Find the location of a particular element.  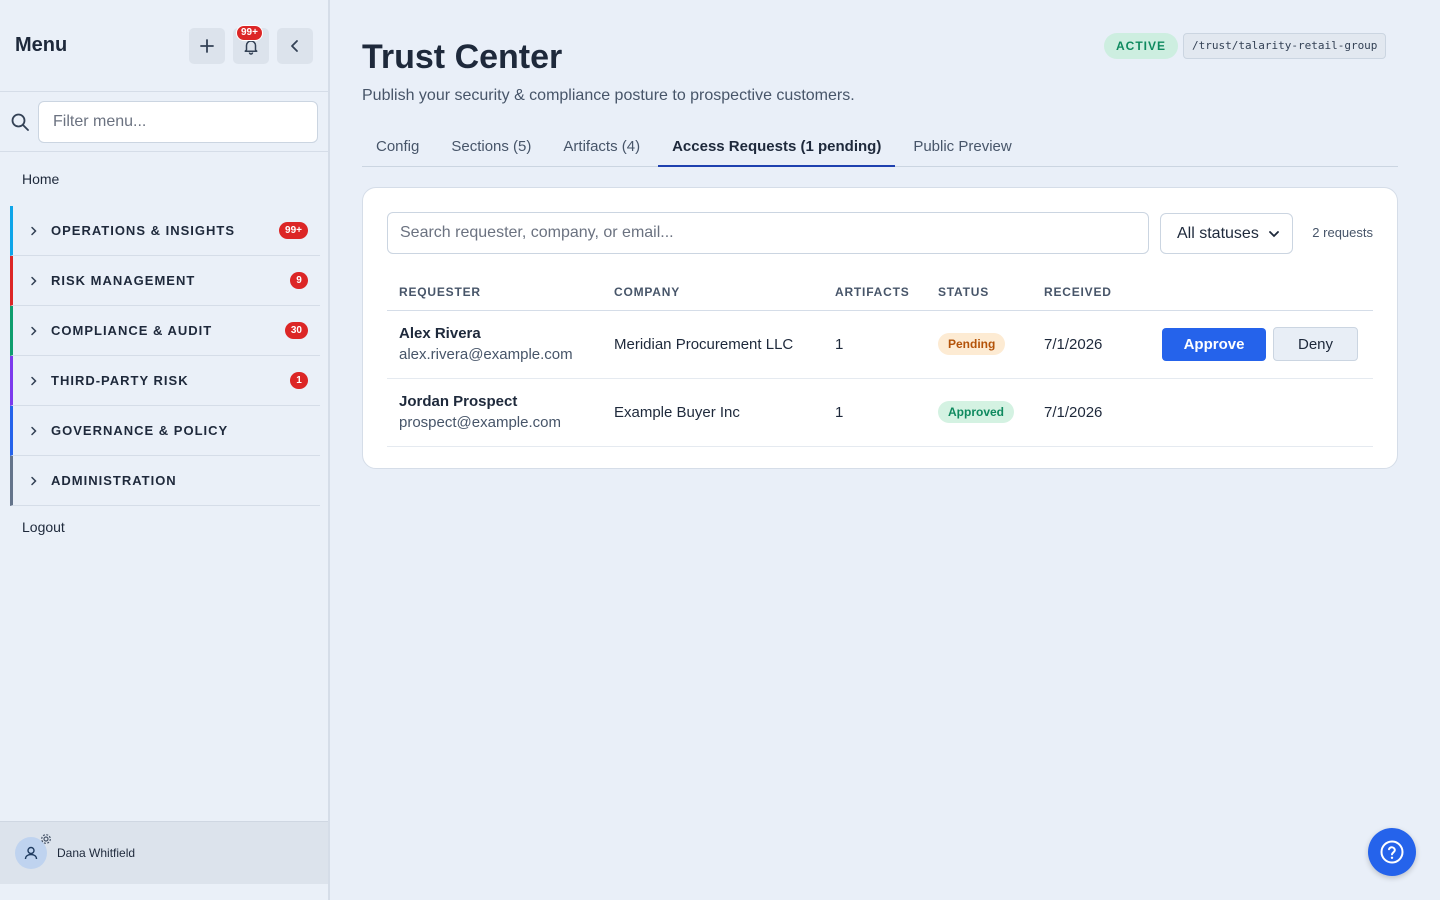

count-badge: 1 is located at coordinates (299, 380).